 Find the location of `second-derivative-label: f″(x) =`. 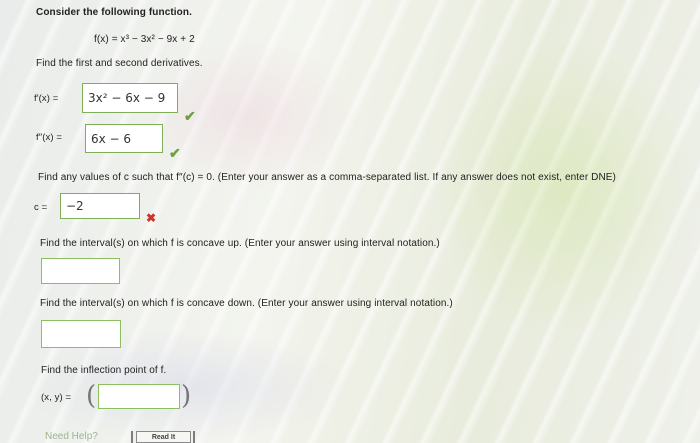

second-derivative-label: f″(x) = is located at coordinates (49, 137).